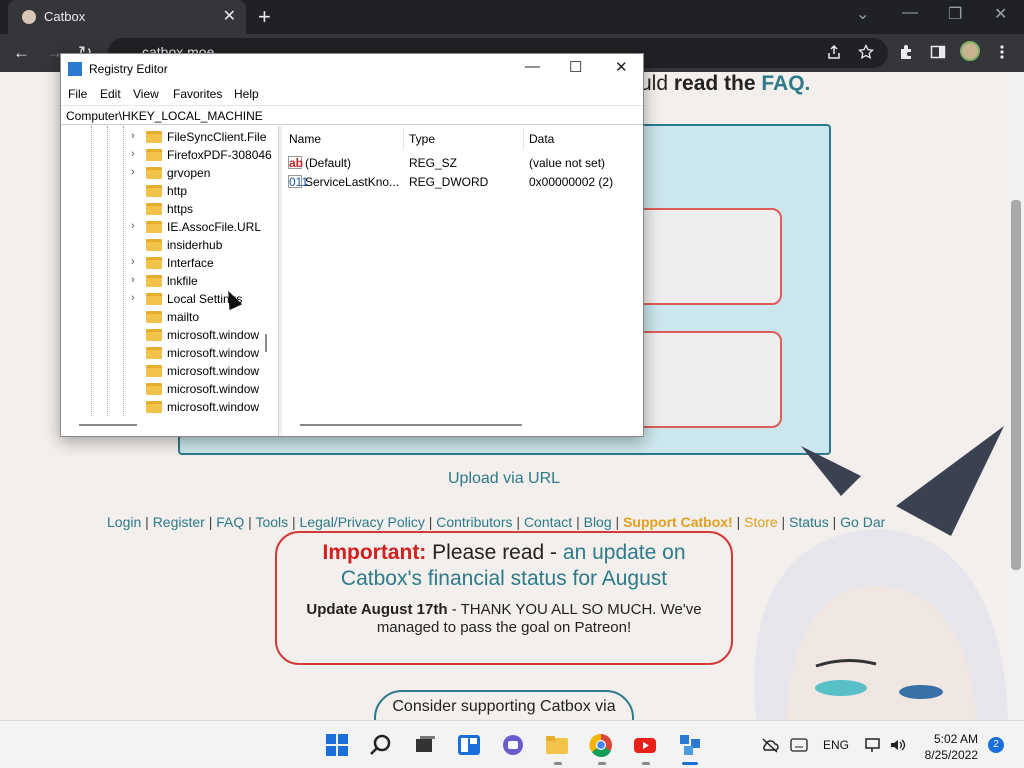 The height and width of the screenshot is (768, 1024). Describe the element at coordinates (836, 745) in the screenshot. I see `language-indicator: ENG` at that location.